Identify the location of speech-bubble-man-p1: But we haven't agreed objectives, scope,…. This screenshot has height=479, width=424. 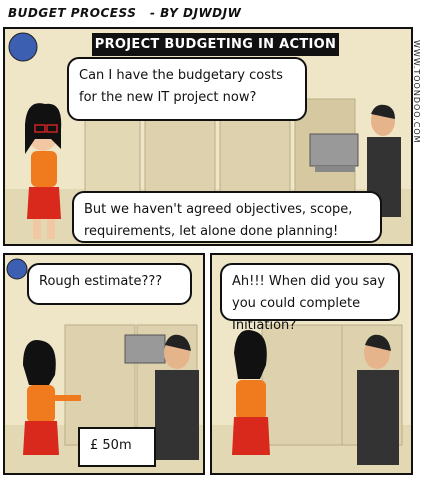
(227, 217).